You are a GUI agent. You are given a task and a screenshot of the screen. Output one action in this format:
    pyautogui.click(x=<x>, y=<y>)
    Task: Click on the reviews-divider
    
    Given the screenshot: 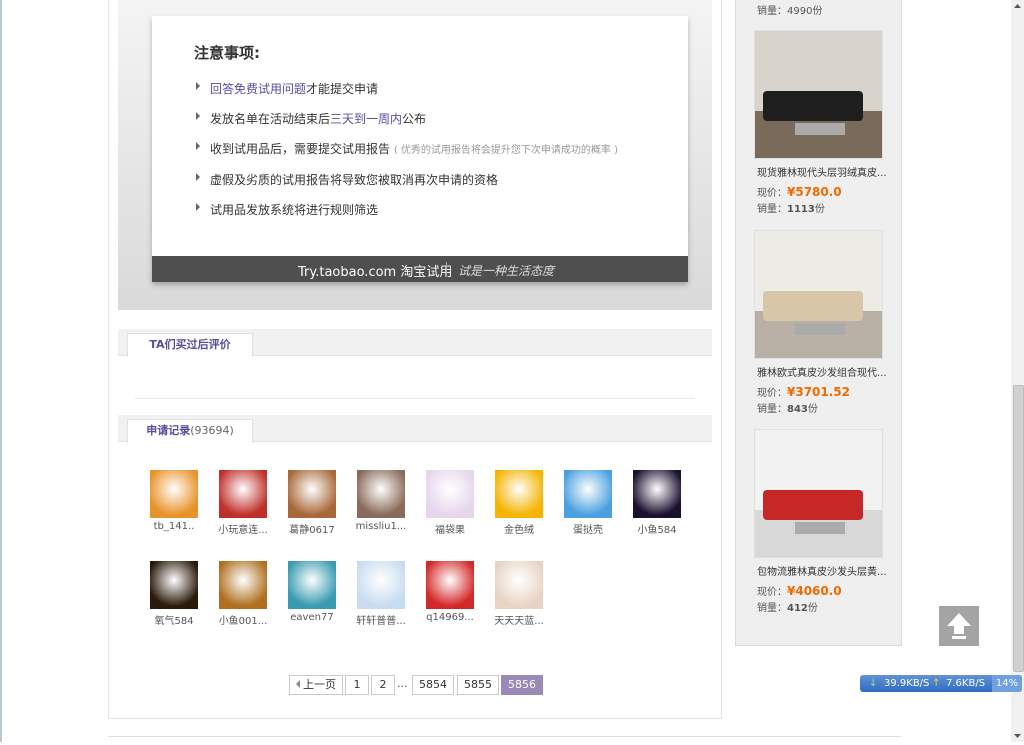 What is the action you would take?
    pyautogui.click(x=415, y=398)
    